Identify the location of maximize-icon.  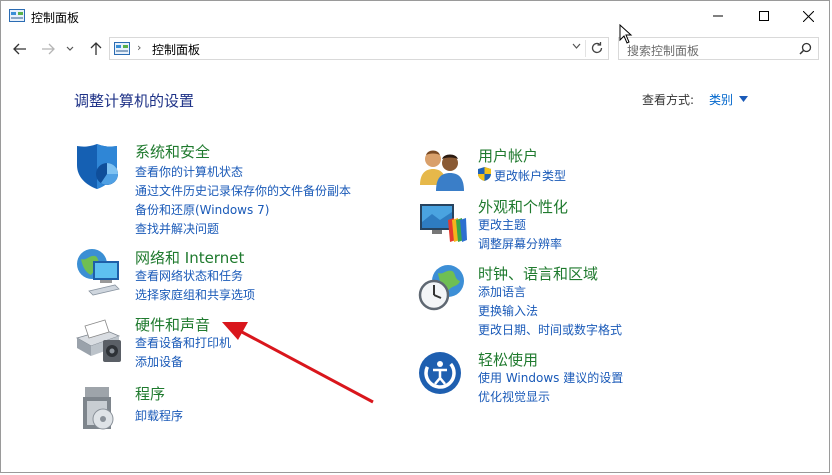
(764, 16).